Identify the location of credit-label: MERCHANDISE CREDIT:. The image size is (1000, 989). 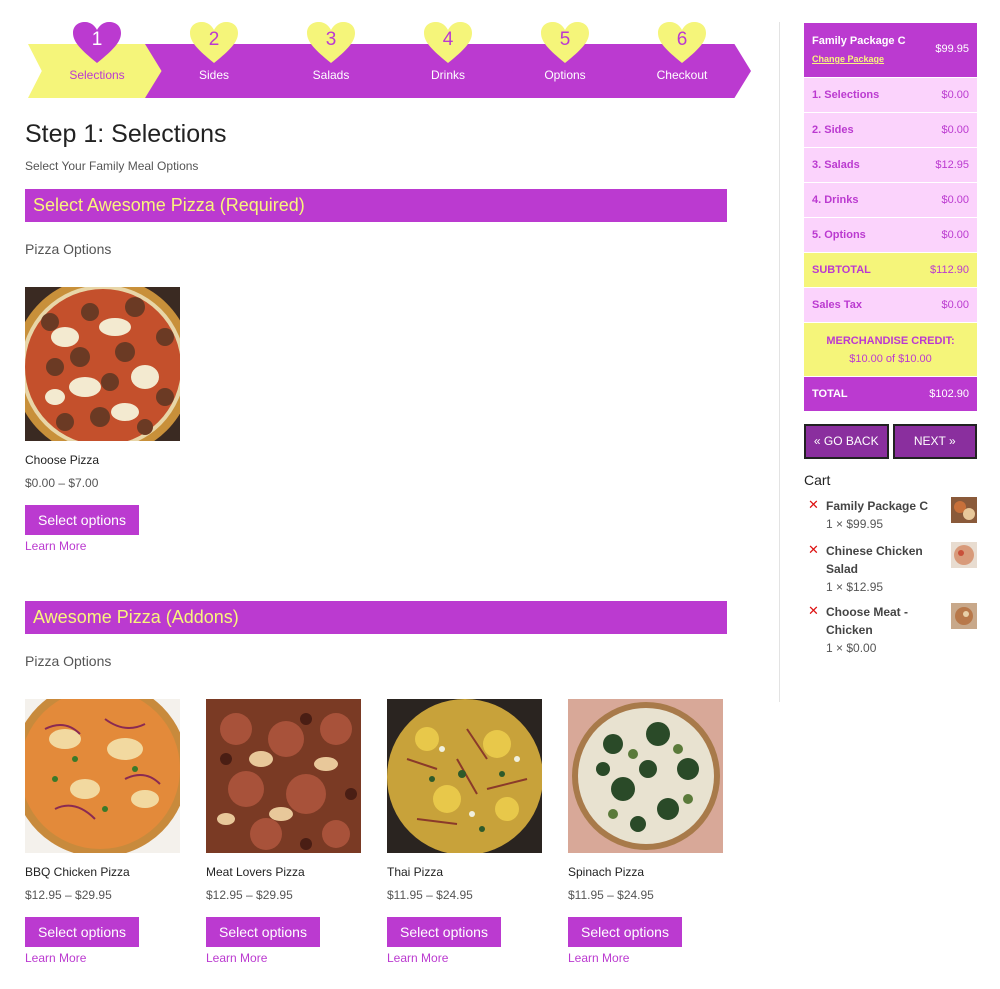
(890, 341).